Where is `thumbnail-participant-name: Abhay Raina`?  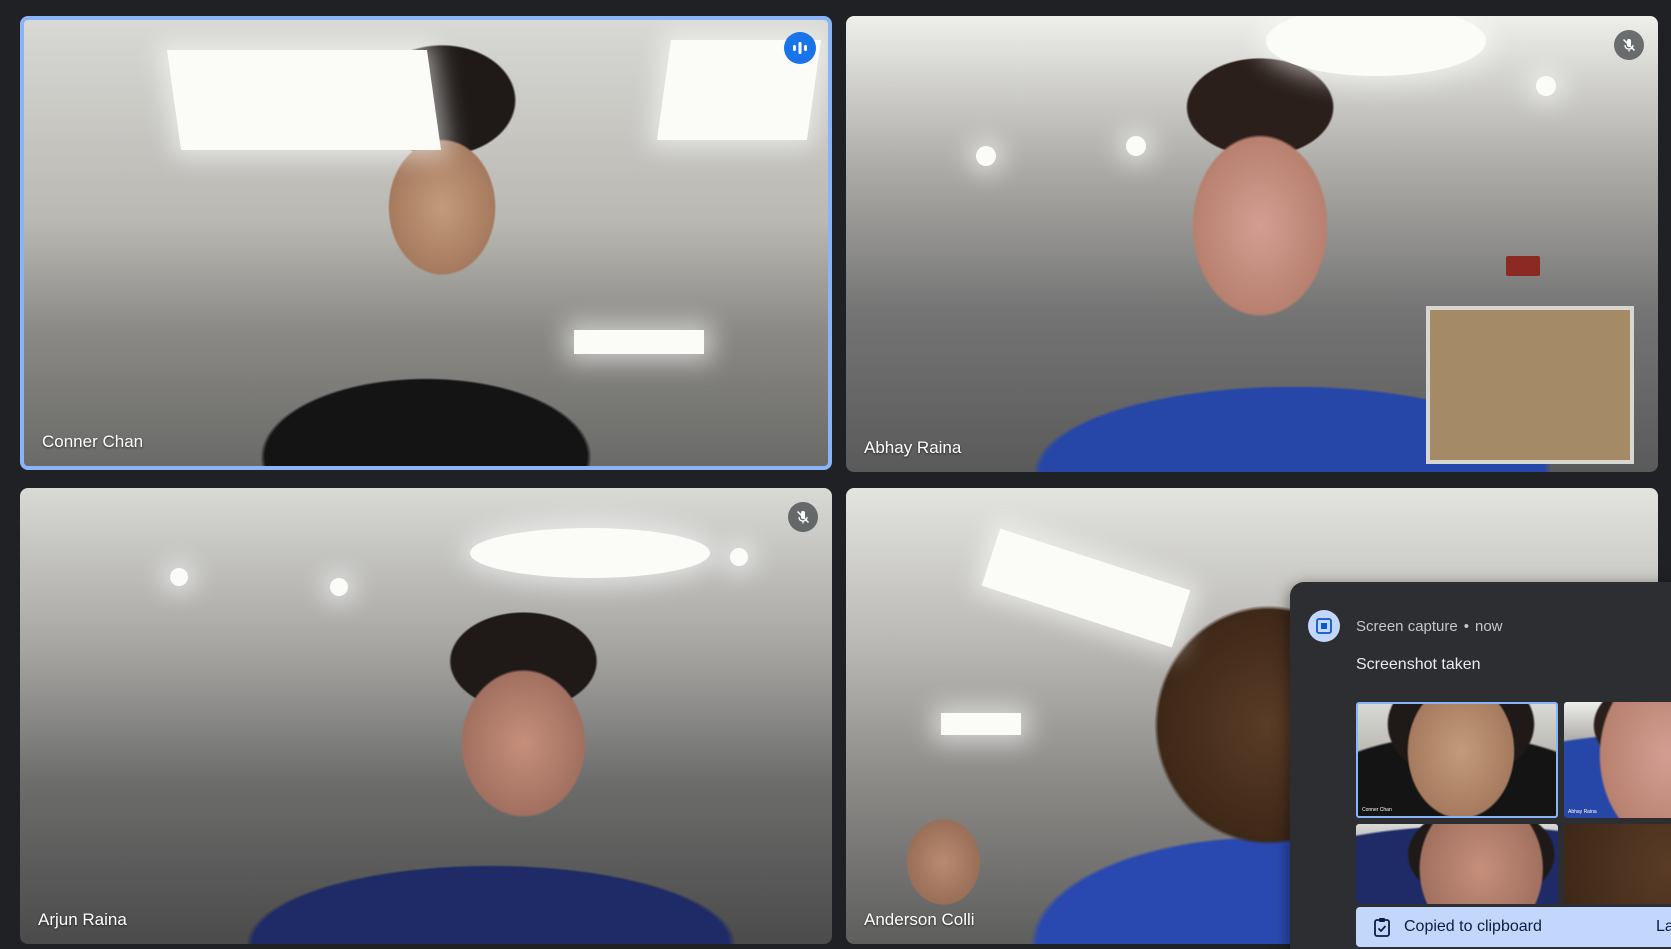 thumbnail-participant-name: Abhay Raina is located at coordinates (1582, 812).